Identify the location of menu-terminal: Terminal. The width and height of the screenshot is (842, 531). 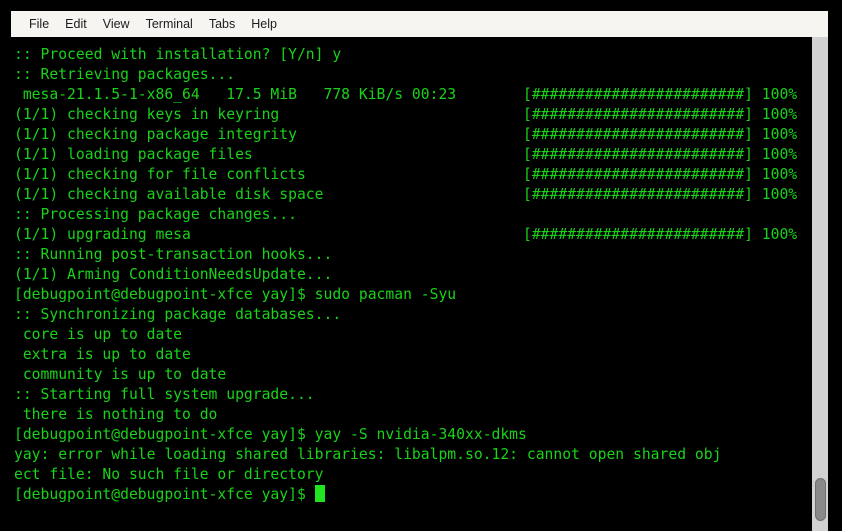
(169, 24).